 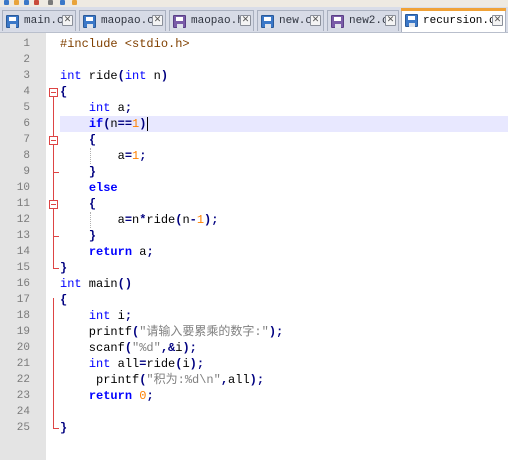 What do you see at coordinates (254, 268) in the screenshot?
I see `code-line: 15}` at bounding box center [254, 268].